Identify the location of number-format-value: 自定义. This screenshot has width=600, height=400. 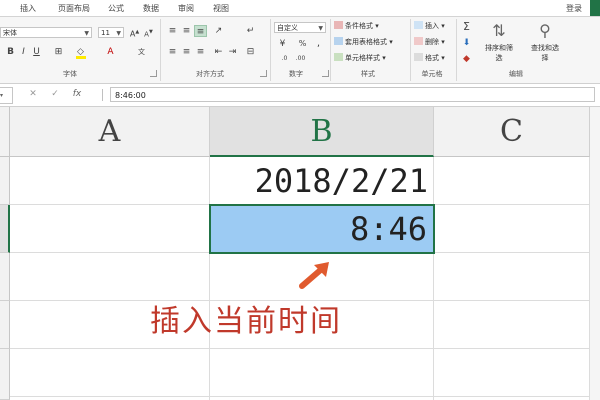
(287, 28).